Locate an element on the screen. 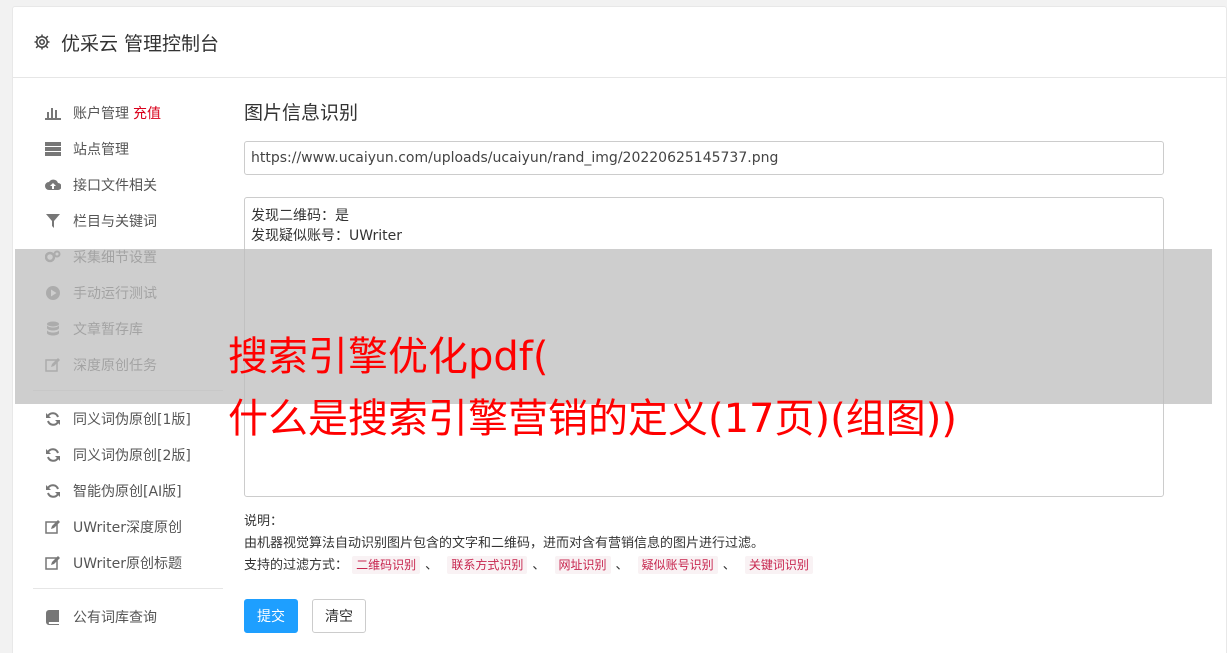  sidebar-item-rewrite-0: 同义词伪原创[1版] is located at coordinates (128, 419).